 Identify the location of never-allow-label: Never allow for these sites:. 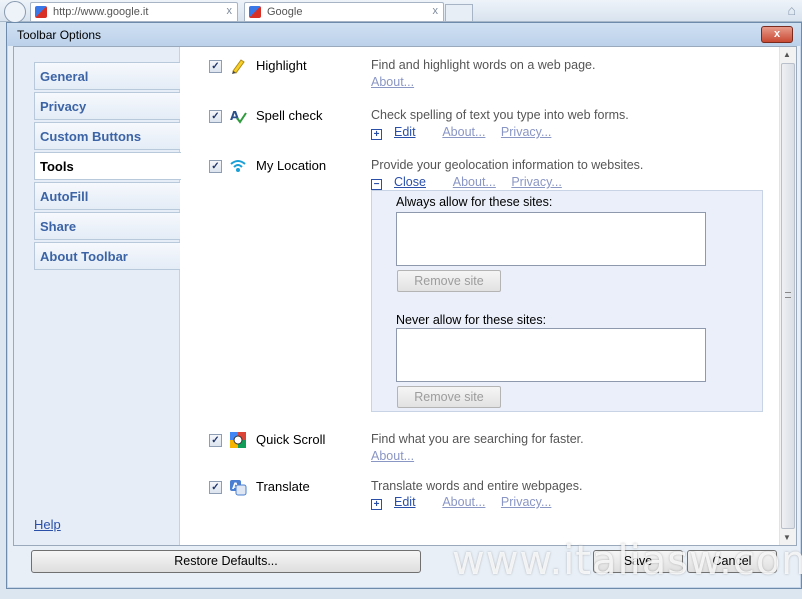
(471, 320).